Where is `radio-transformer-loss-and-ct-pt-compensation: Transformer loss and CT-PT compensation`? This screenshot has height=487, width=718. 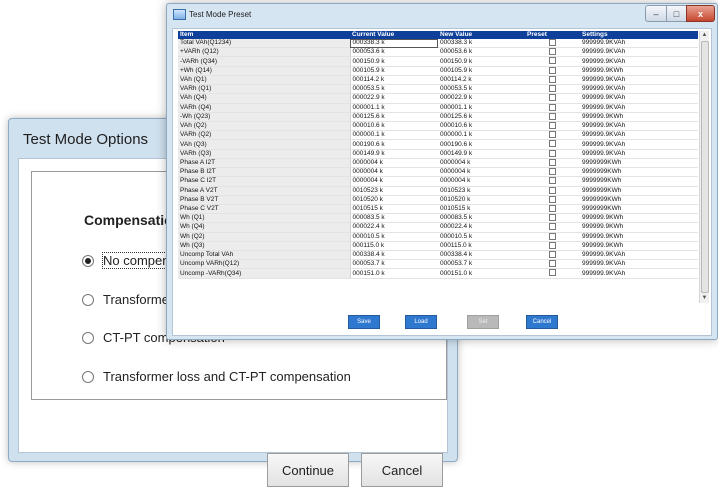 radio-transformer-loss-and-ct-pt-compensation: Transformer loss and CT-PT compensation is located at coordinates (216, 376).